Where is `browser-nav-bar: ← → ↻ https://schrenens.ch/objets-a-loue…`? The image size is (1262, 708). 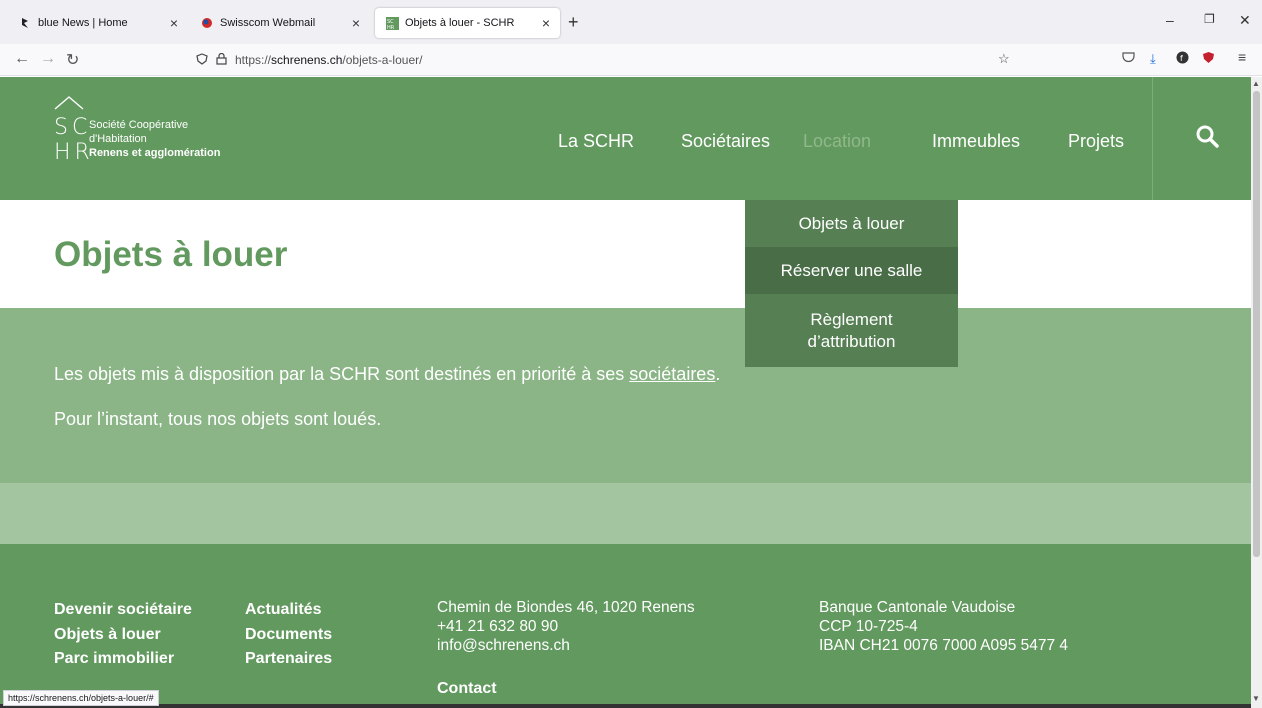
browser-nav-bar: ← → ↻ https://schrenens.ch/objets-a-loue… is located at coordinates (631, 60).